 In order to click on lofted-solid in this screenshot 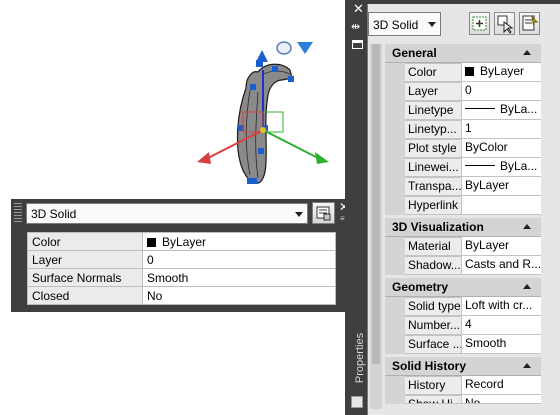, I will do `click(264, 123)`.